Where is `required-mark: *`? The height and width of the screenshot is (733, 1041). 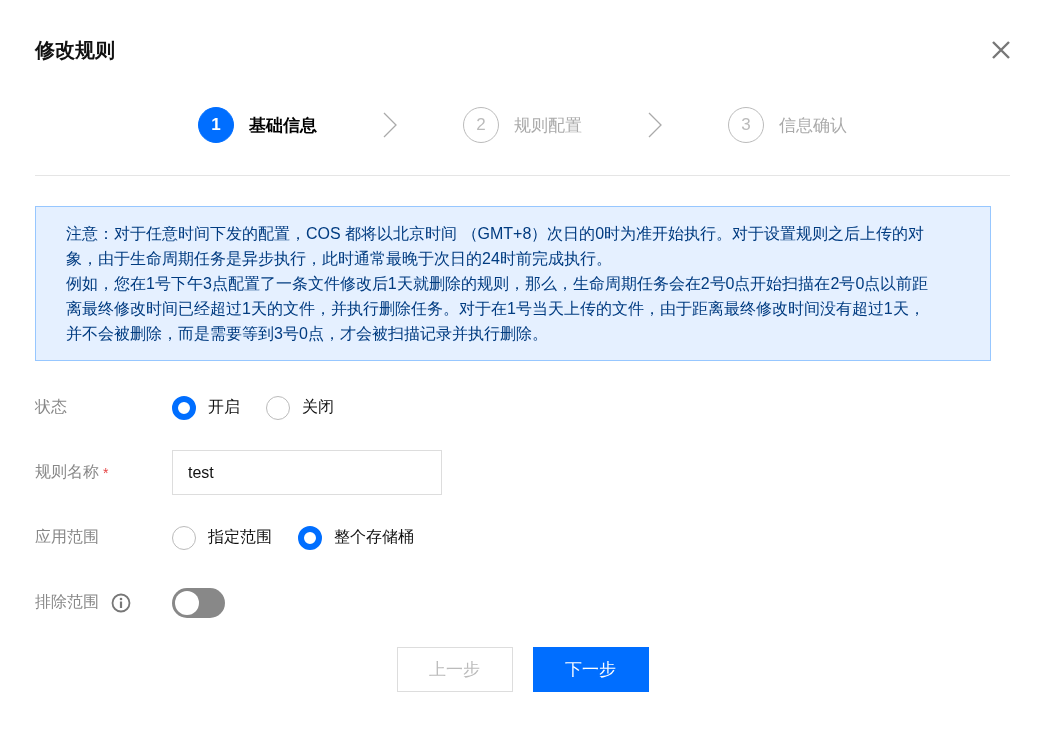 required-mark: * is located at coordinates (106, 472).